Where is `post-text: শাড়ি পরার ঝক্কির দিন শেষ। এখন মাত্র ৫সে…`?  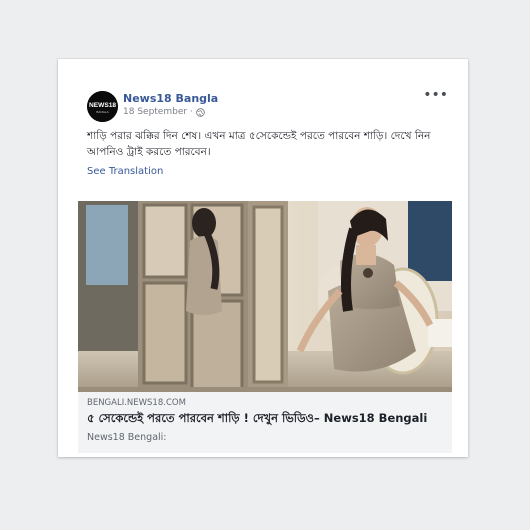
post-text: শাড়ি পরার ঝক্কির দিন শেষ। এখন মাত্র ৫সে… is located at coordinates (259, 144).